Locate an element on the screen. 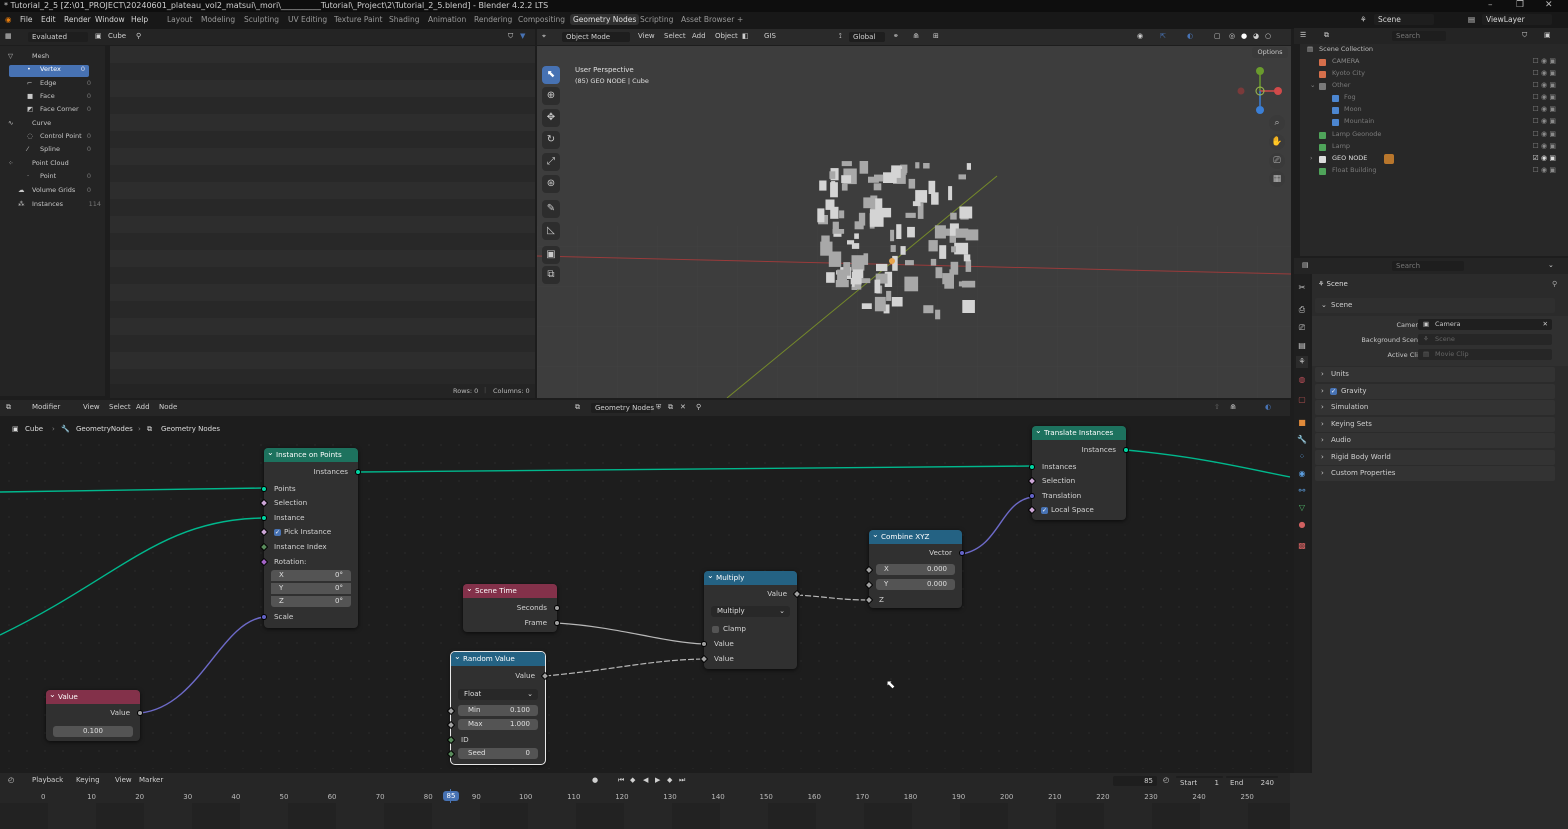 The height and width of the screenshot is (829, 1568). clamp-checkbox is located at coordinates (715, 629).